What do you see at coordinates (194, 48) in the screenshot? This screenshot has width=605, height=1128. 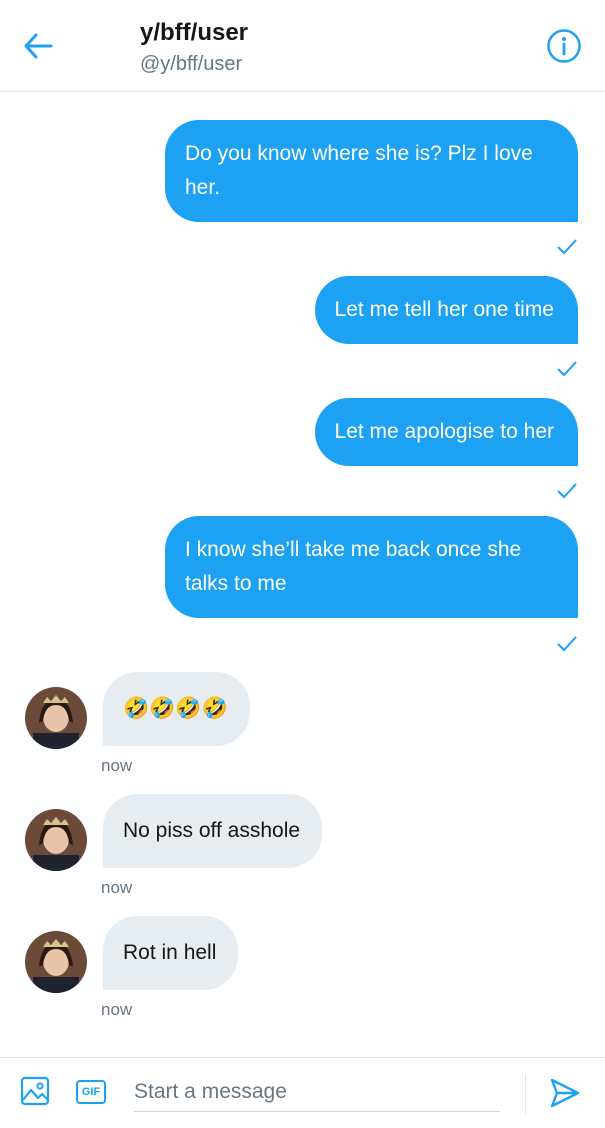 I see `conversation-title-block: y/bff/user @y/bff/user` at bounding box center [194, 48].